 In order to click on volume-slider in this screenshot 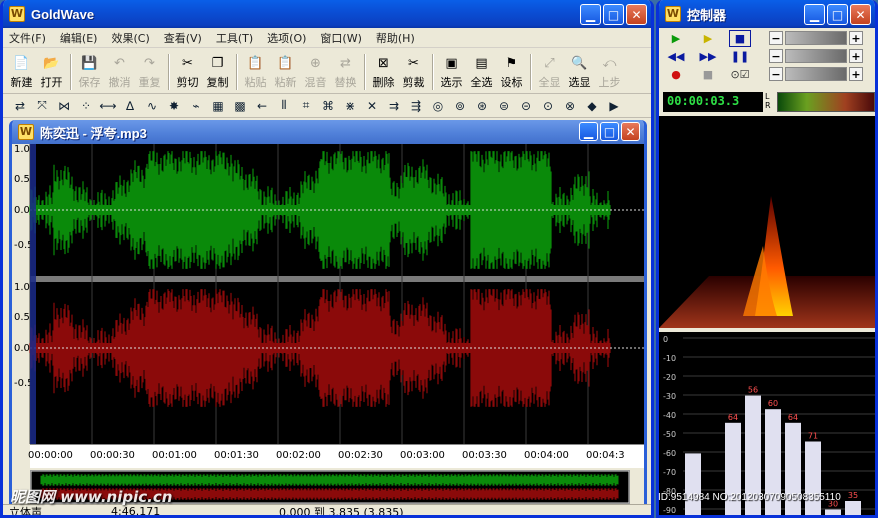, I will do `click(816, 38)`.